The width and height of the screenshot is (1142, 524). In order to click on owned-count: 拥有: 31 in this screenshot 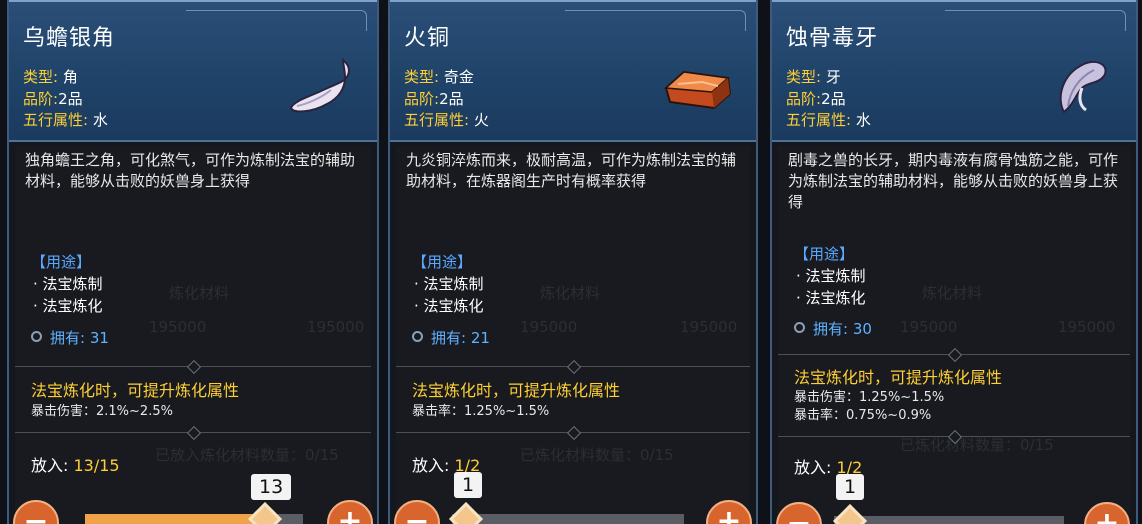, I will do `click(70, 337)`.